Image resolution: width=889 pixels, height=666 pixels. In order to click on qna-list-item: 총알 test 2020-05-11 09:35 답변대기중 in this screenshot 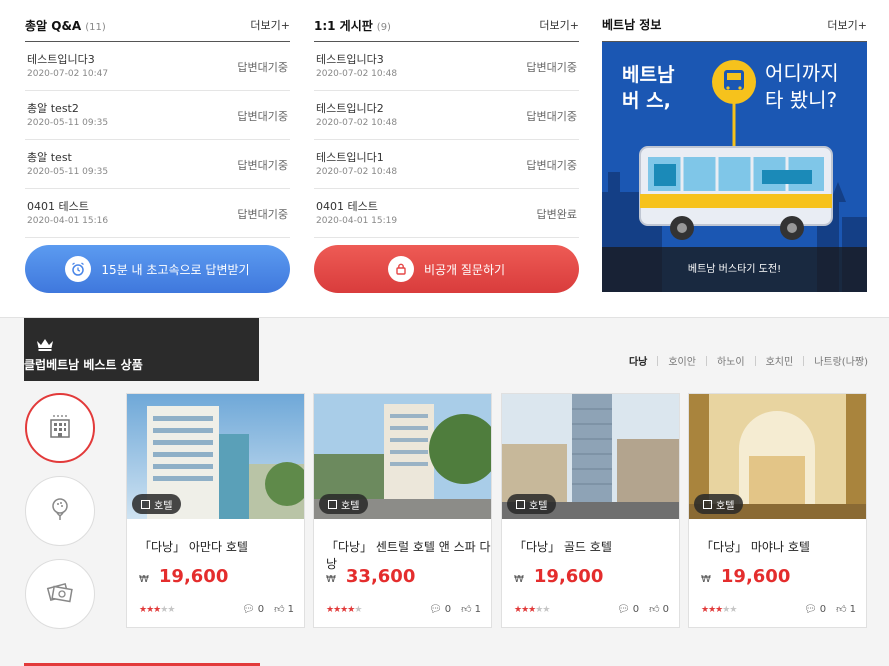, I will do `click(157, 164)`.